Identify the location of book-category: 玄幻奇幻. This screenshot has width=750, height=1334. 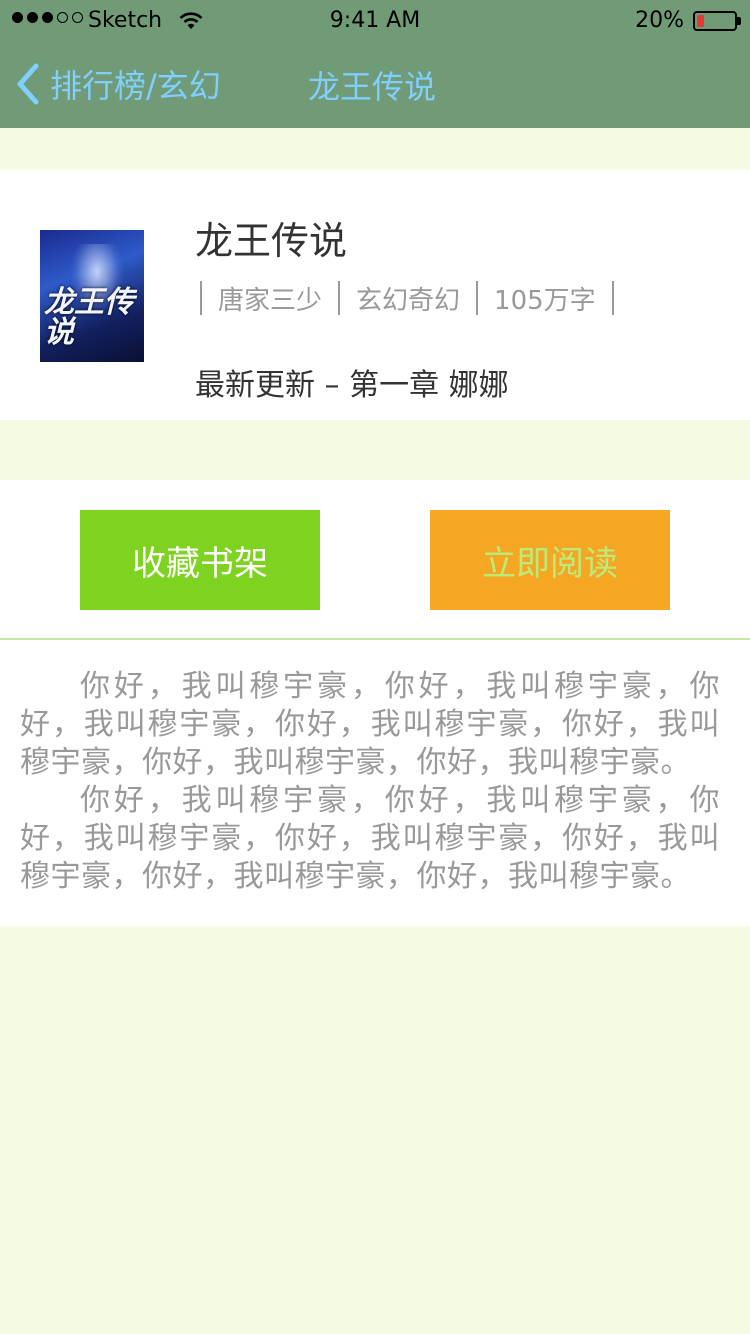
(408, 300).